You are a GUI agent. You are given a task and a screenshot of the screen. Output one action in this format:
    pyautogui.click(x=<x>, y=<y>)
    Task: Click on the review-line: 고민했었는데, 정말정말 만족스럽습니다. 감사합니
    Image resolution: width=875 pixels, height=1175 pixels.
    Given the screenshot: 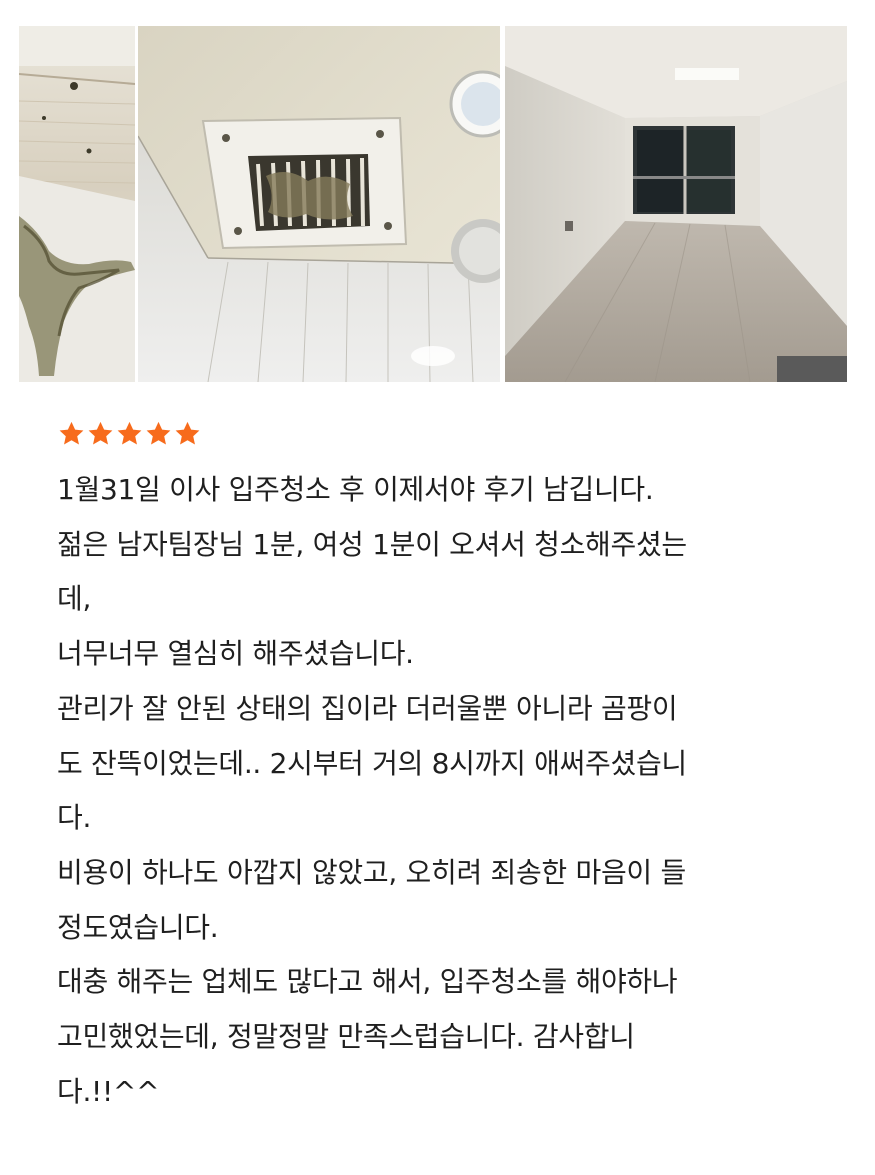 What is the action you would take?
    pyautogui.click(x=346, y=1037)
    